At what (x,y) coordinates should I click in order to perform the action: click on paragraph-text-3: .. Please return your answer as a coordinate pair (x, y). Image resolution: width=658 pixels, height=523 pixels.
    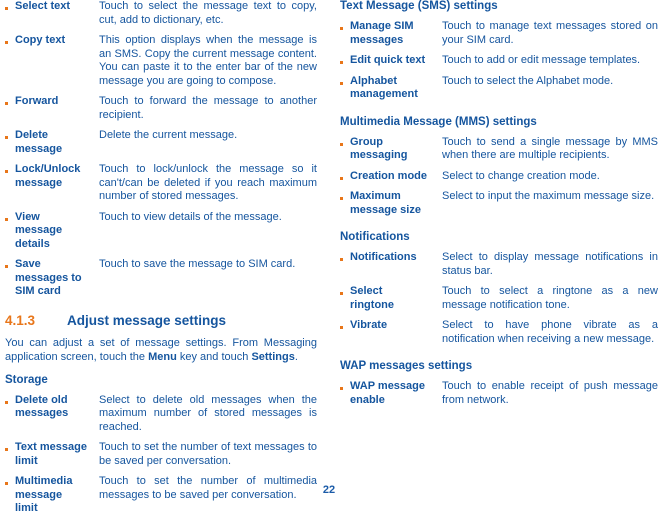
    Looking at the image, I should click on (296, 356).